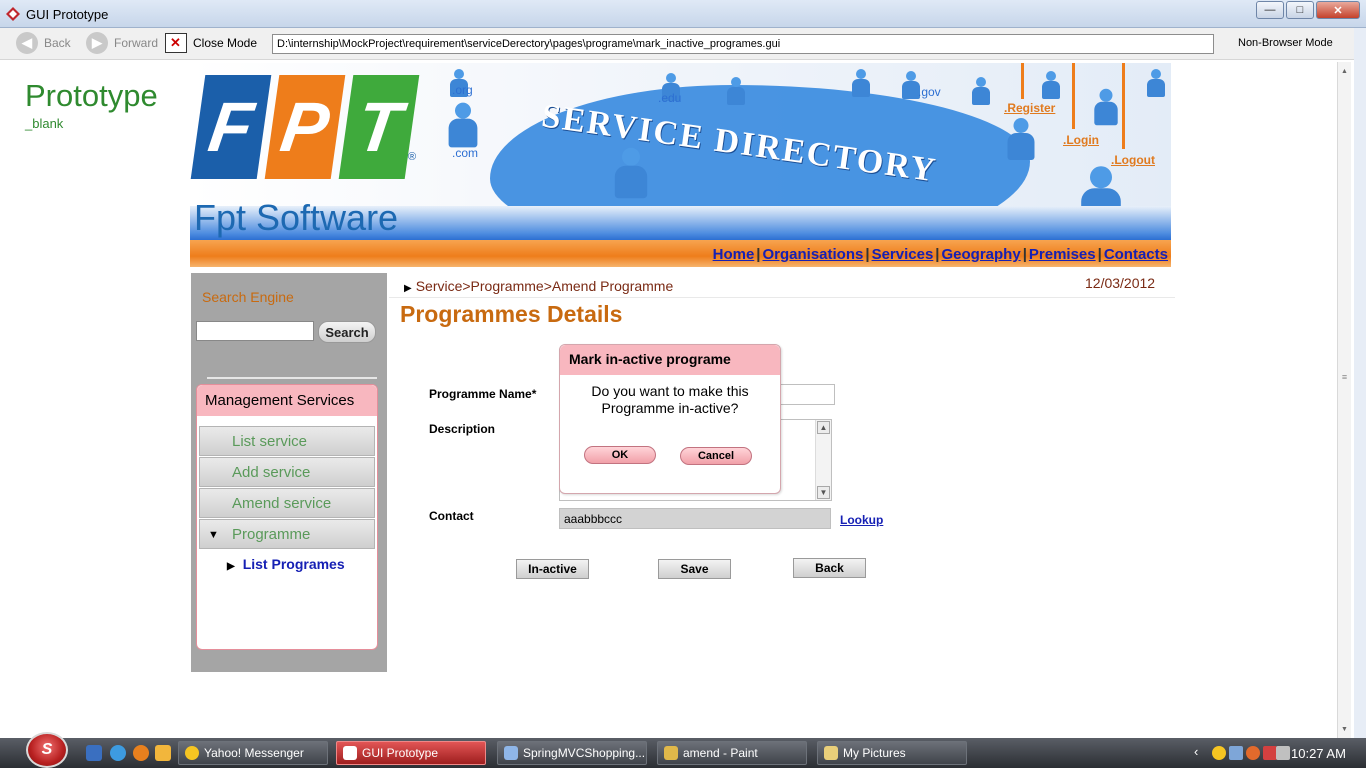 This screenshot has height=768, width=1366. Describe the element at coordinates (620, 455) in the screenshot. I see `dialog-ok-button: OK` at that location.